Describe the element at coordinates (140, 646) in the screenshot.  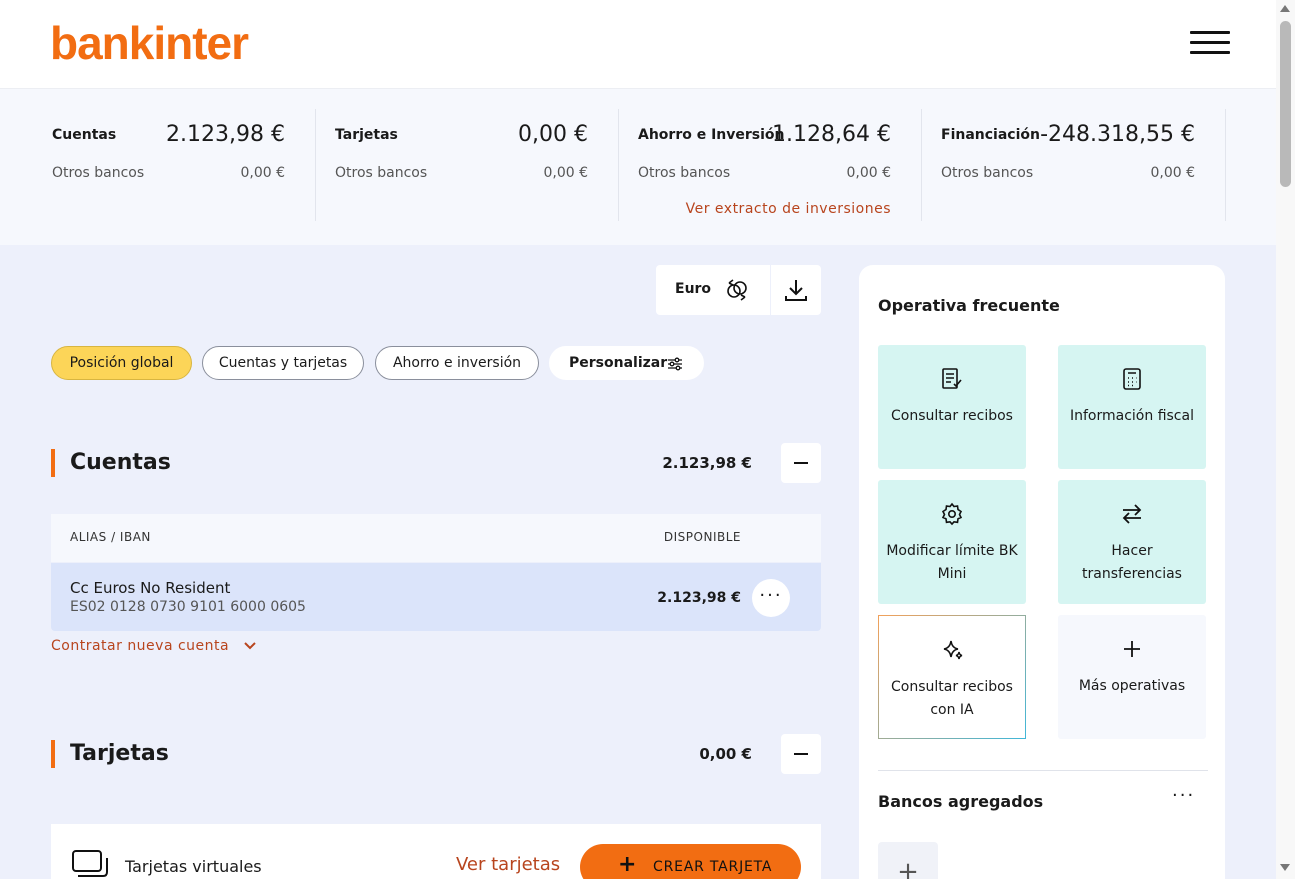
I see `new-account-label: Contratar nueva cuenta` at that location.